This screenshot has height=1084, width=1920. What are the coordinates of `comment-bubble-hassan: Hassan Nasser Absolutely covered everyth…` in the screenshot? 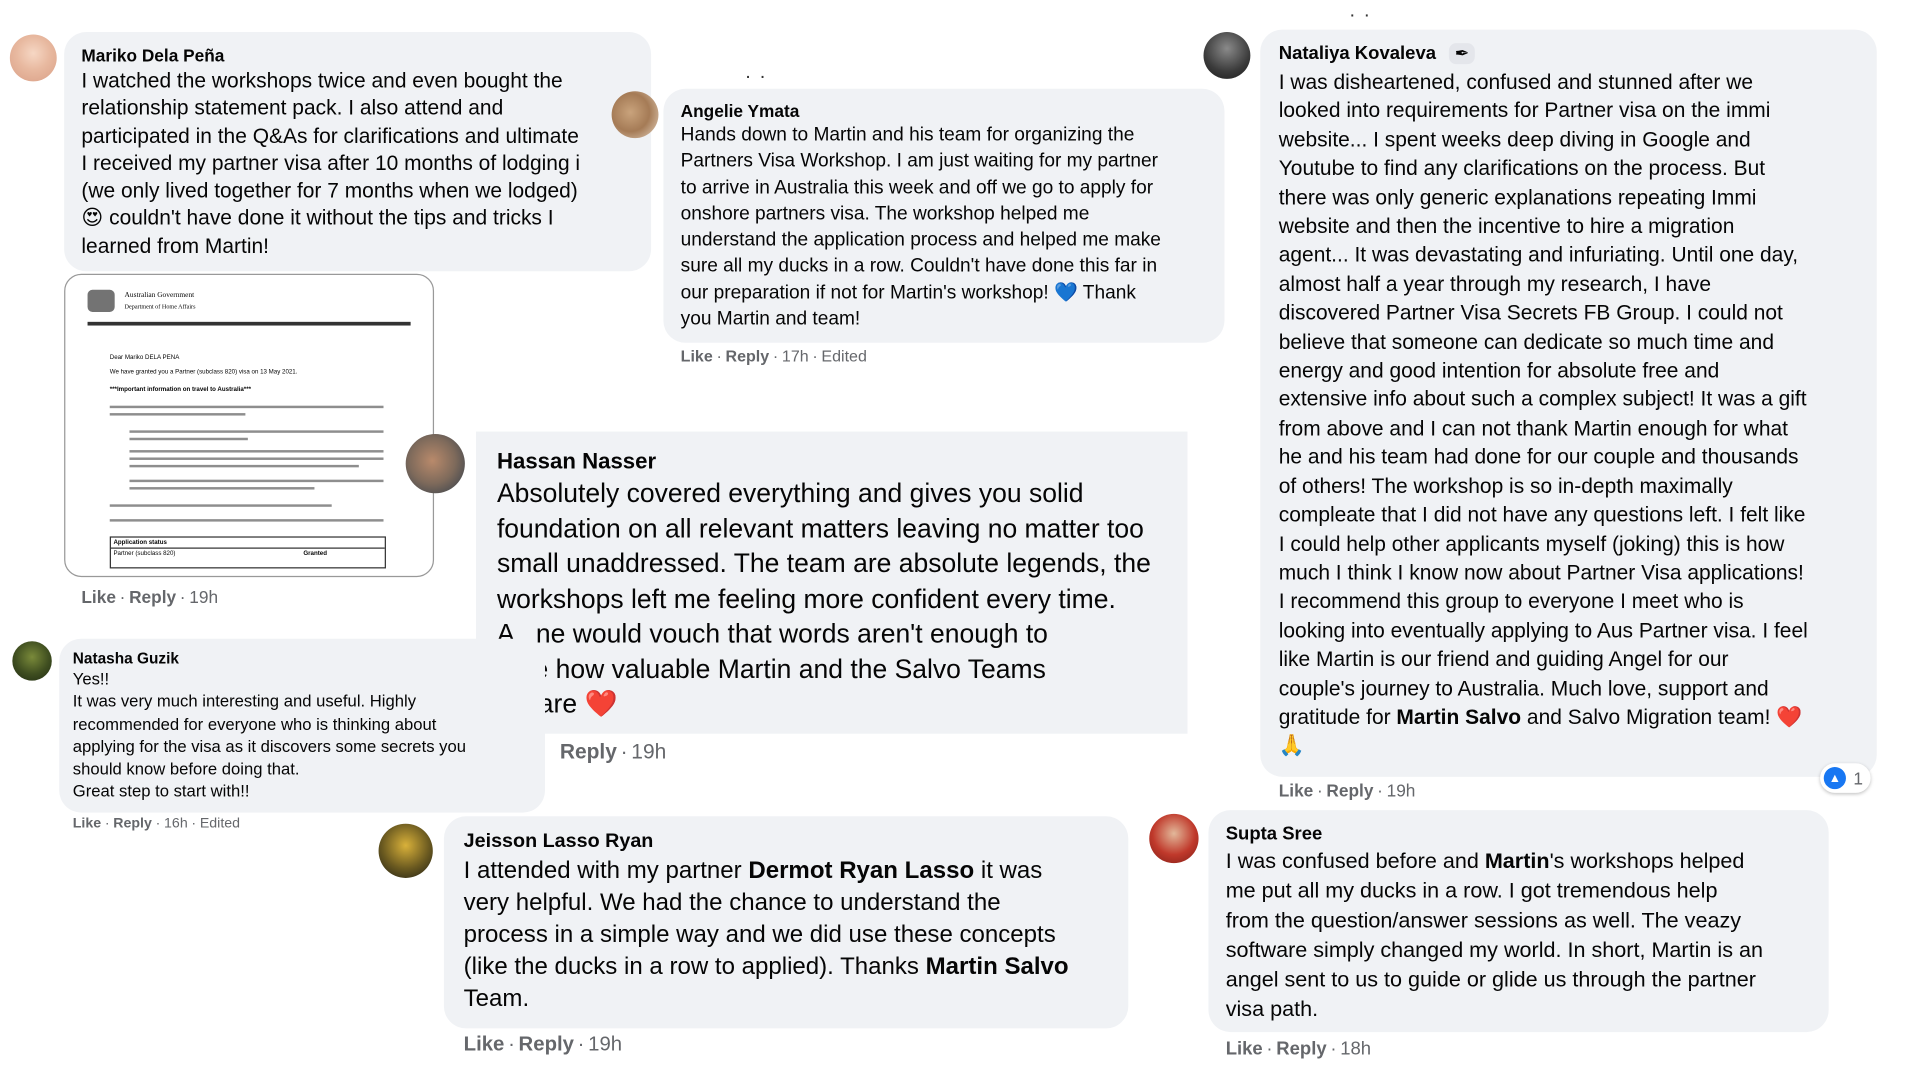 It's located at (831, 582).